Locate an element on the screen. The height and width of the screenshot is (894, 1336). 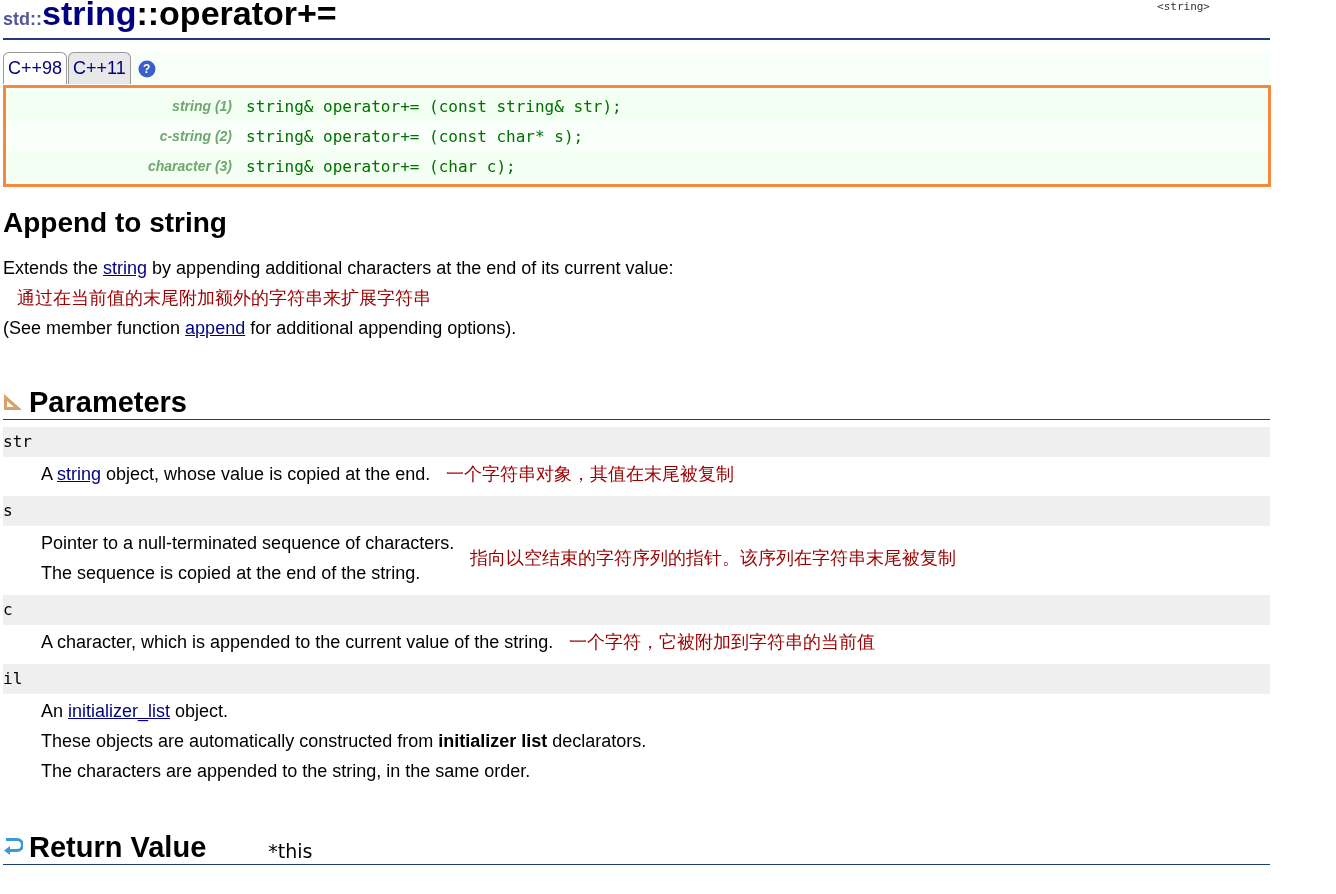
page-title: std::string::operator+= is located at coordinates (170, 17).